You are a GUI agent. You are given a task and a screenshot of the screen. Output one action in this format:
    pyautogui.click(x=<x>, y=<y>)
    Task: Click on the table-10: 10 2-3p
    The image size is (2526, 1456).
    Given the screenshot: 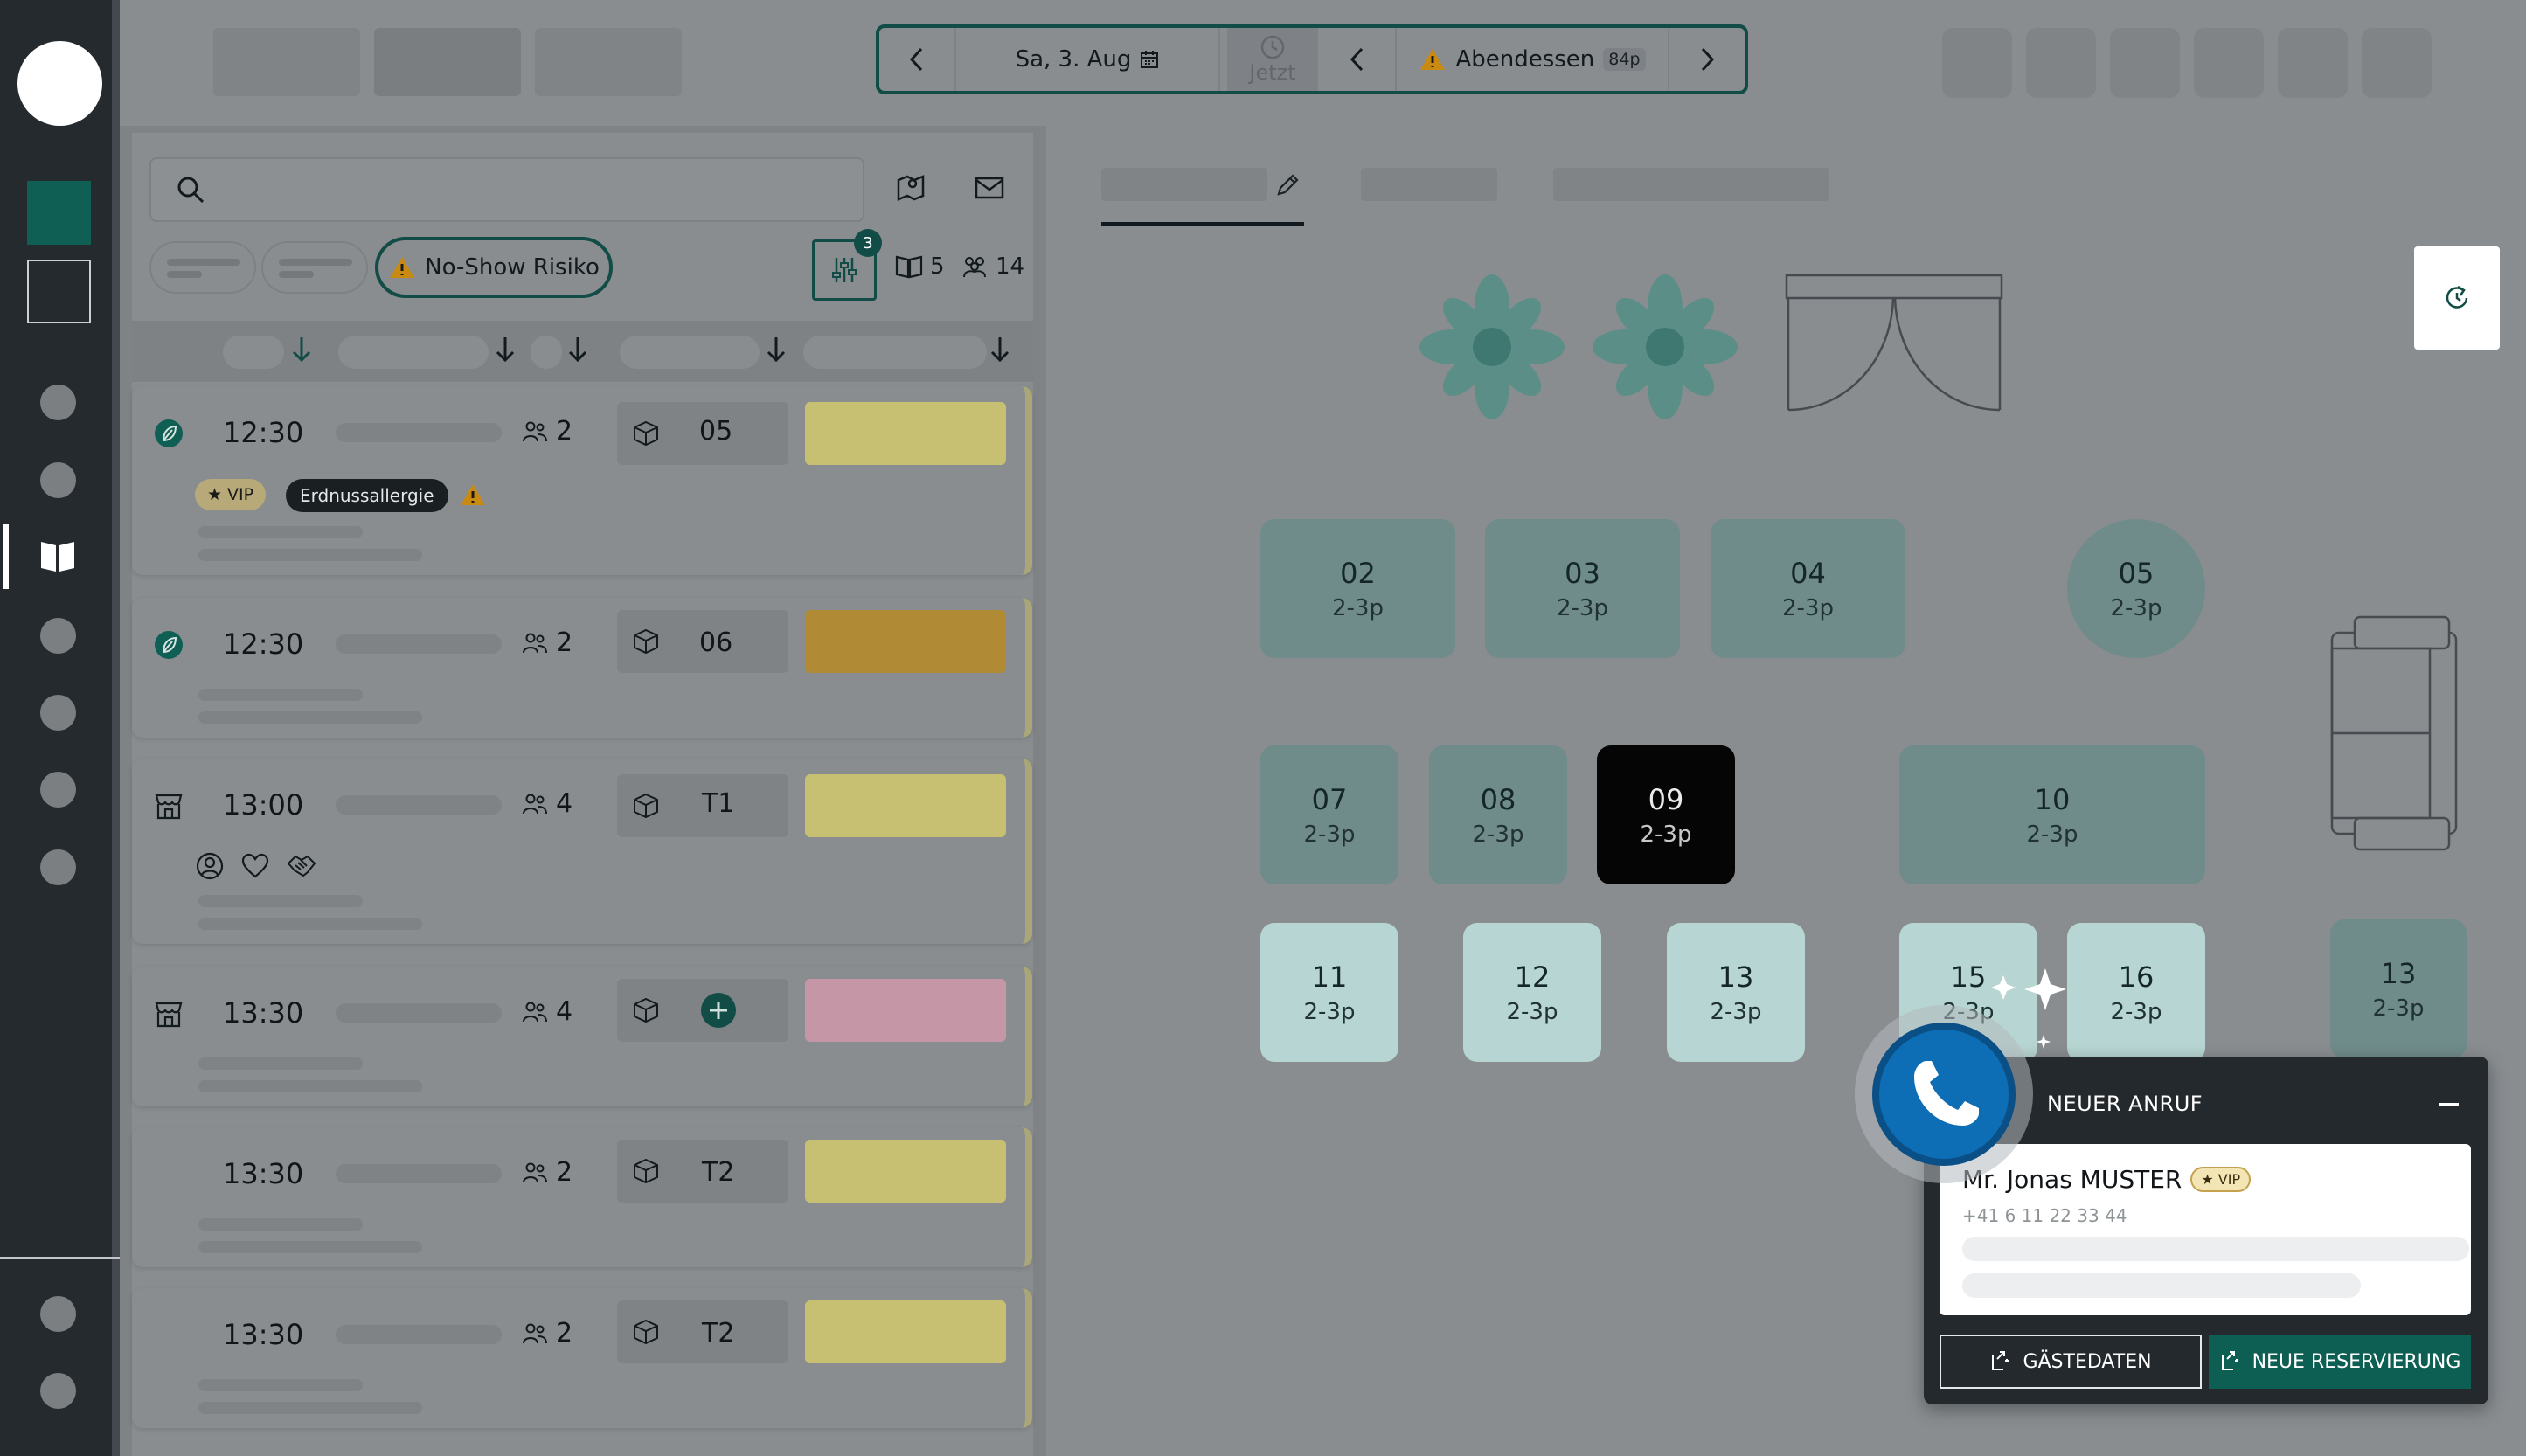 What is the action you would take?
    pyautogui.click(x=2052, y=814)
    